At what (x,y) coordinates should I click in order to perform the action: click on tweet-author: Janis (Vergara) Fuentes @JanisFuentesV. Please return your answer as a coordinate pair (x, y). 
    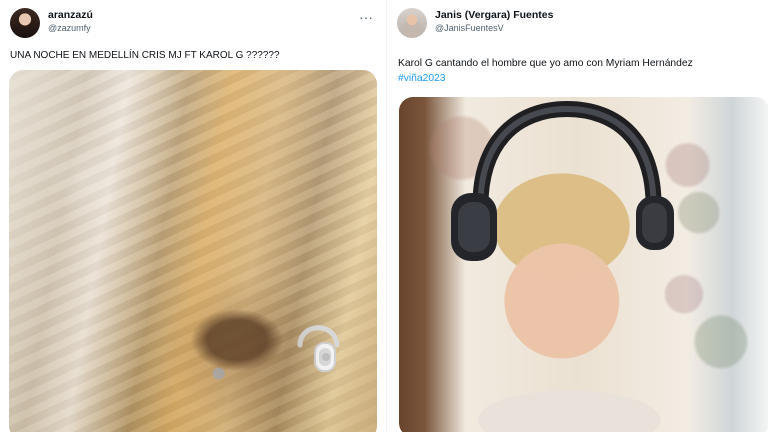
    Looking at the image, I should click on (494, 21).